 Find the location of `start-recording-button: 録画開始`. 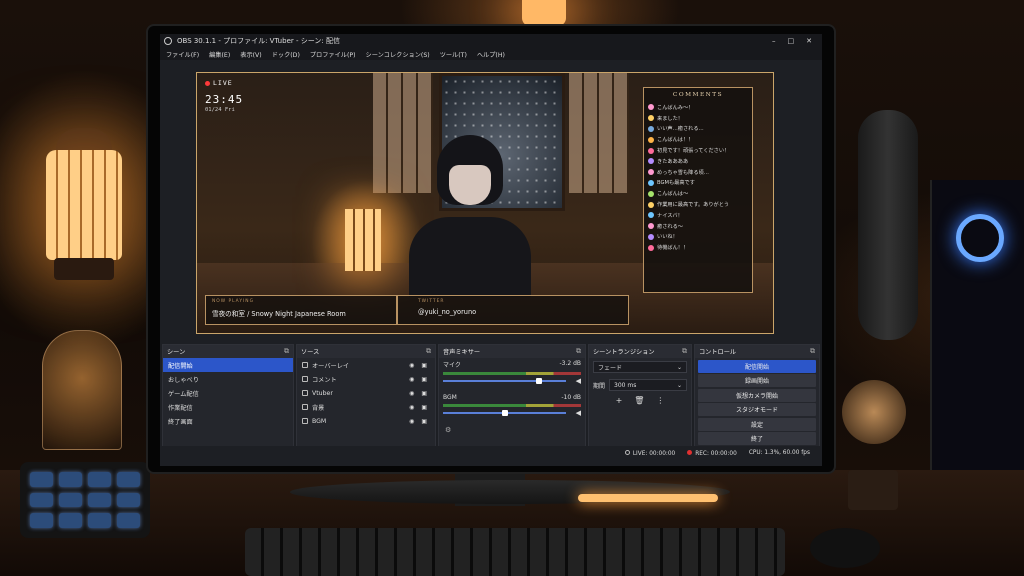

start-recording-button: 録画開始 is located at coordinates (757, 380).